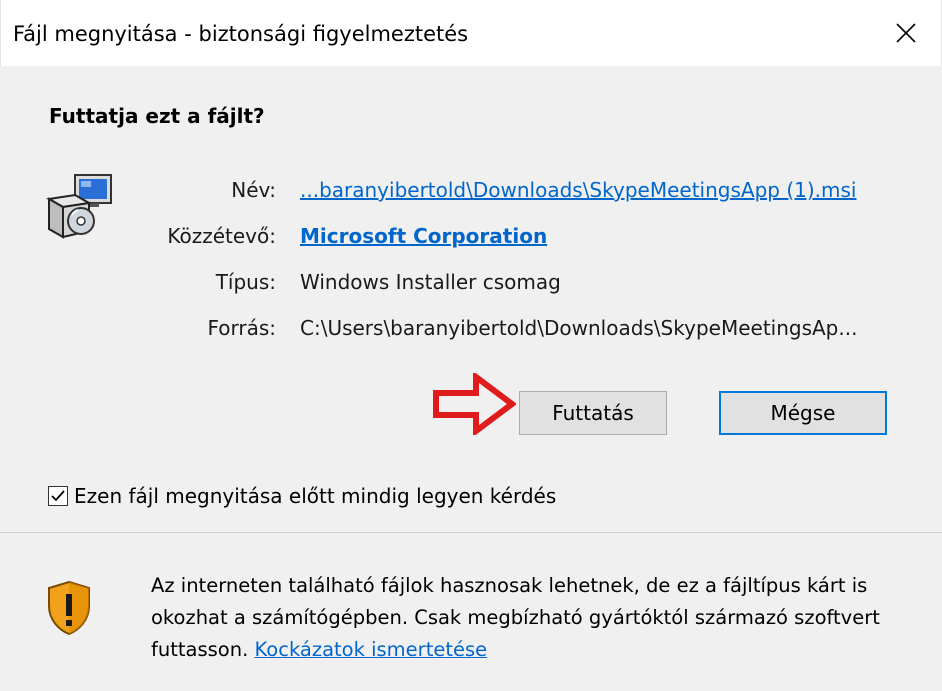 The height and width of the screenshot is (691, 942). Describe the element at coordinates (221, 236) in the screenshot. I see `publisher-label: Közzétevő:` at that location.